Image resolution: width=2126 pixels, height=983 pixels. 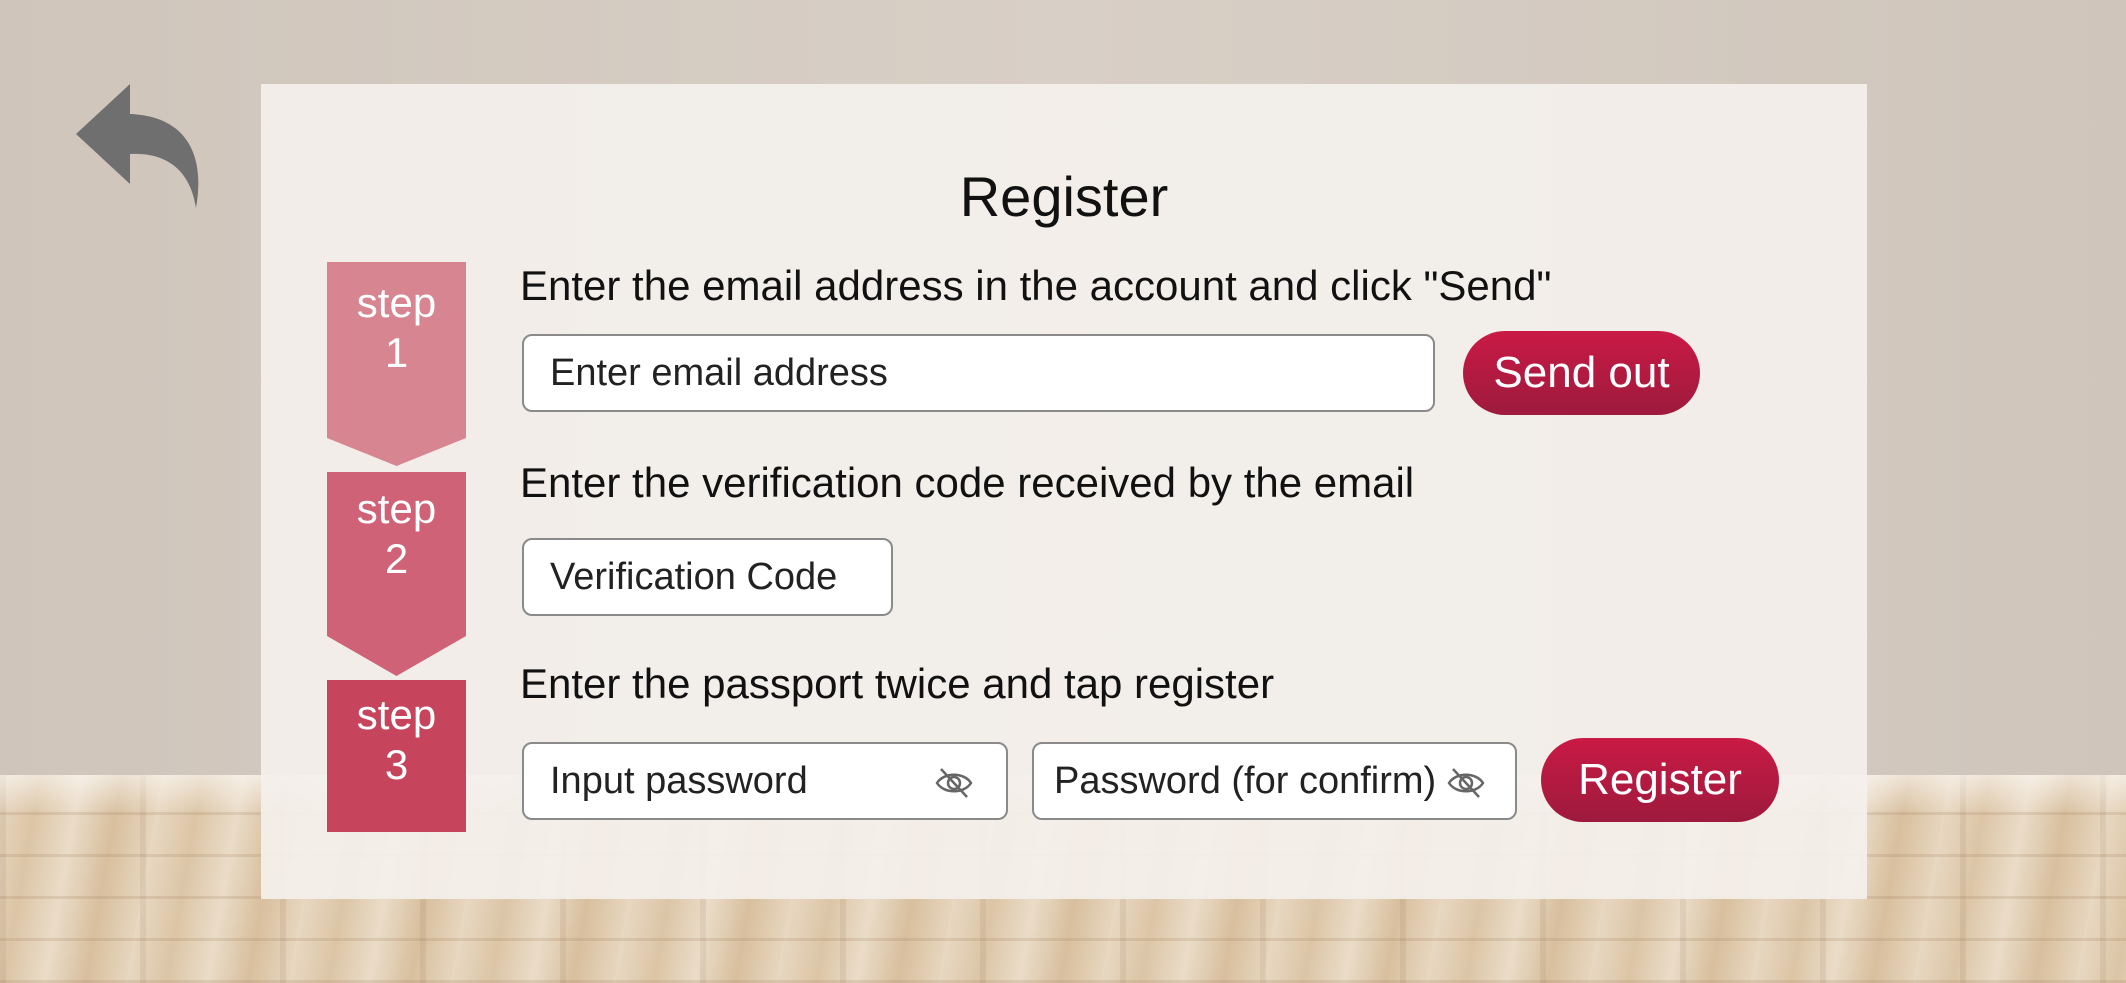 I want to click on step-1-word: step, so click(x=396, y=302).